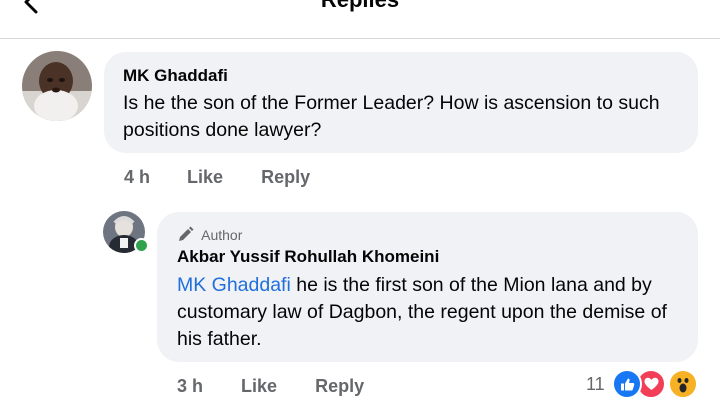 This screenshot has width=720, height=403. I want to click on author-badge: Author, so click(209, 234).